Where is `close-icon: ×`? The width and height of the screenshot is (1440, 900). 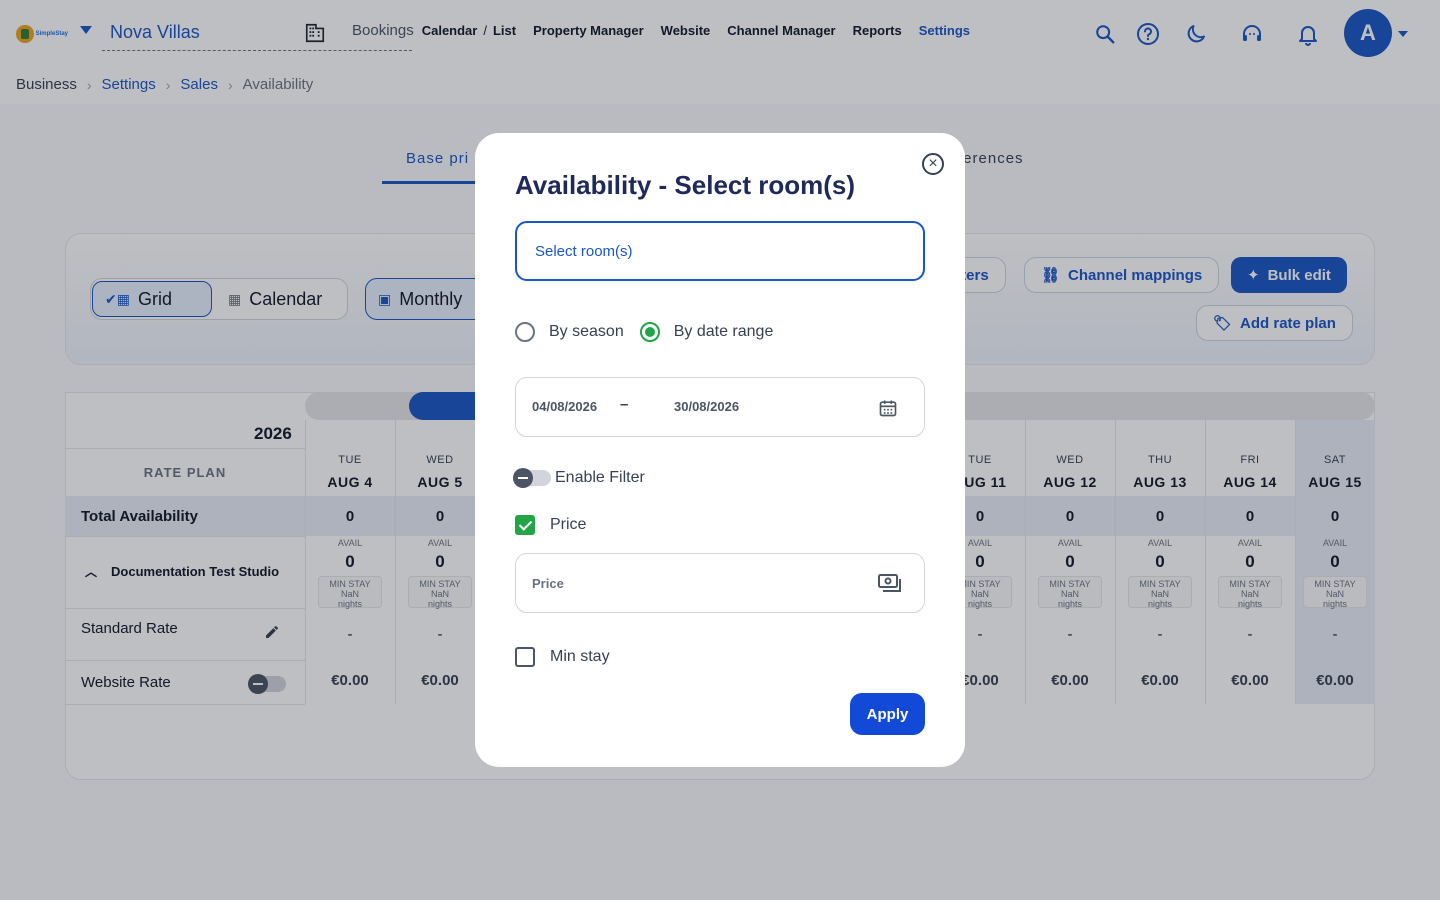
close-icon: × is located at coordinates (933, 164).